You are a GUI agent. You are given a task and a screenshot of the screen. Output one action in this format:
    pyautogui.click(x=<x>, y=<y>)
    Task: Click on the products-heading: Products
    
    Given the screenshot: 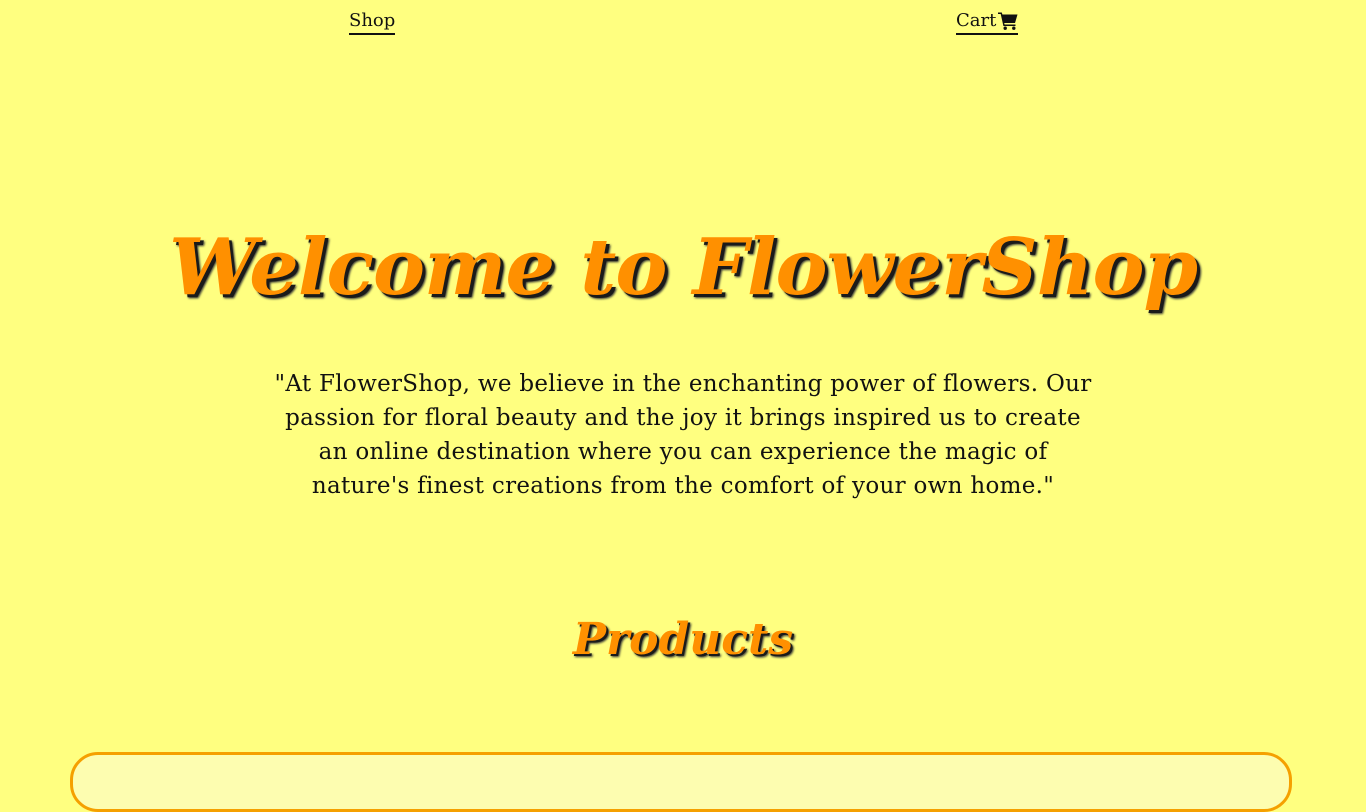 What is the action you would take?
    pyautogui.click(x=683, y=639)
    